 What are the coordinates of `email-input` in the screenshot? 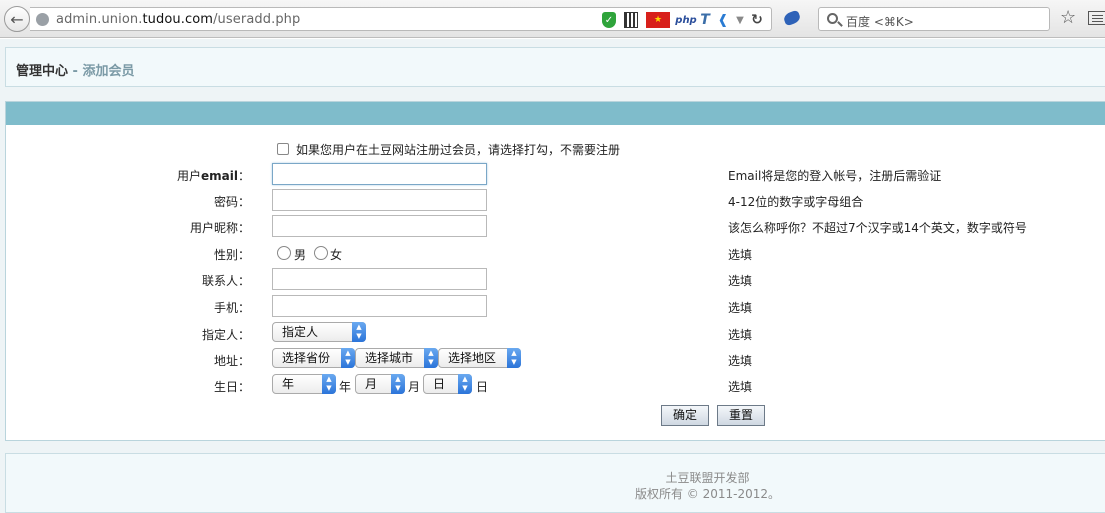 It's located at (379, 174).